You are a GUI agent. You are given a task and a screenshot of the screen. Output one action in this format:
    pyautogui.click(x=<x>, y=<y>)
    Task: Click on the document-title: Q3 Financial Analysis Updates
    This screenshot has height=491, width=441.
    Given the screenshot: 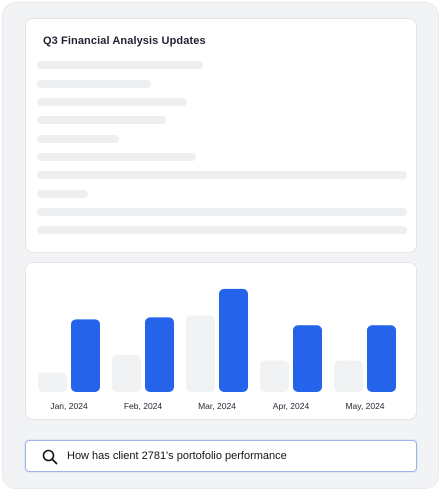 What is the action you would take?
    pyautogui.click(x=124, y=41)
    